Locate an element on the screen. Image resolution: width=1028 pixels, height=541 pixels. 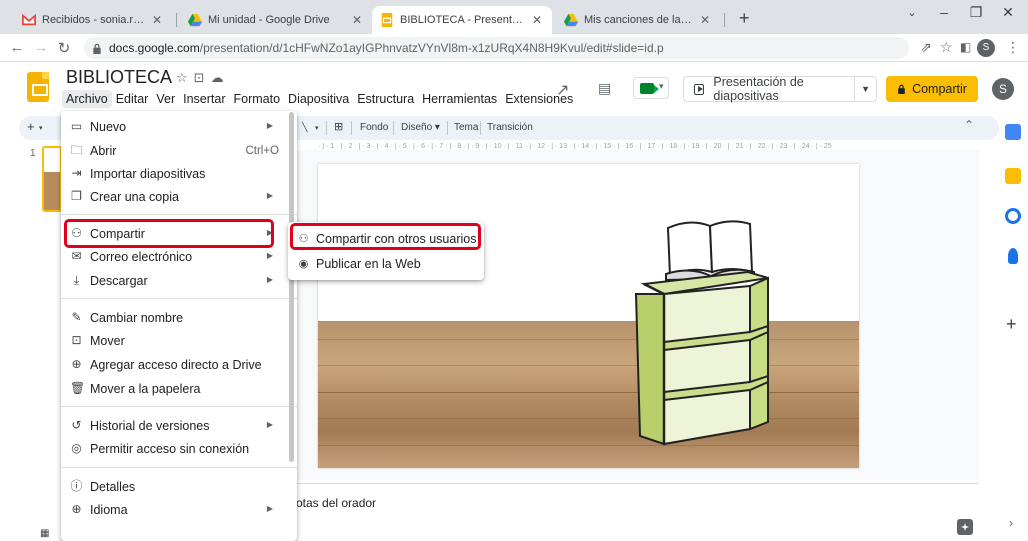
browser-tab-drive: Mi unidad - Google Drive ✕ is located at coordinates (276, 20).